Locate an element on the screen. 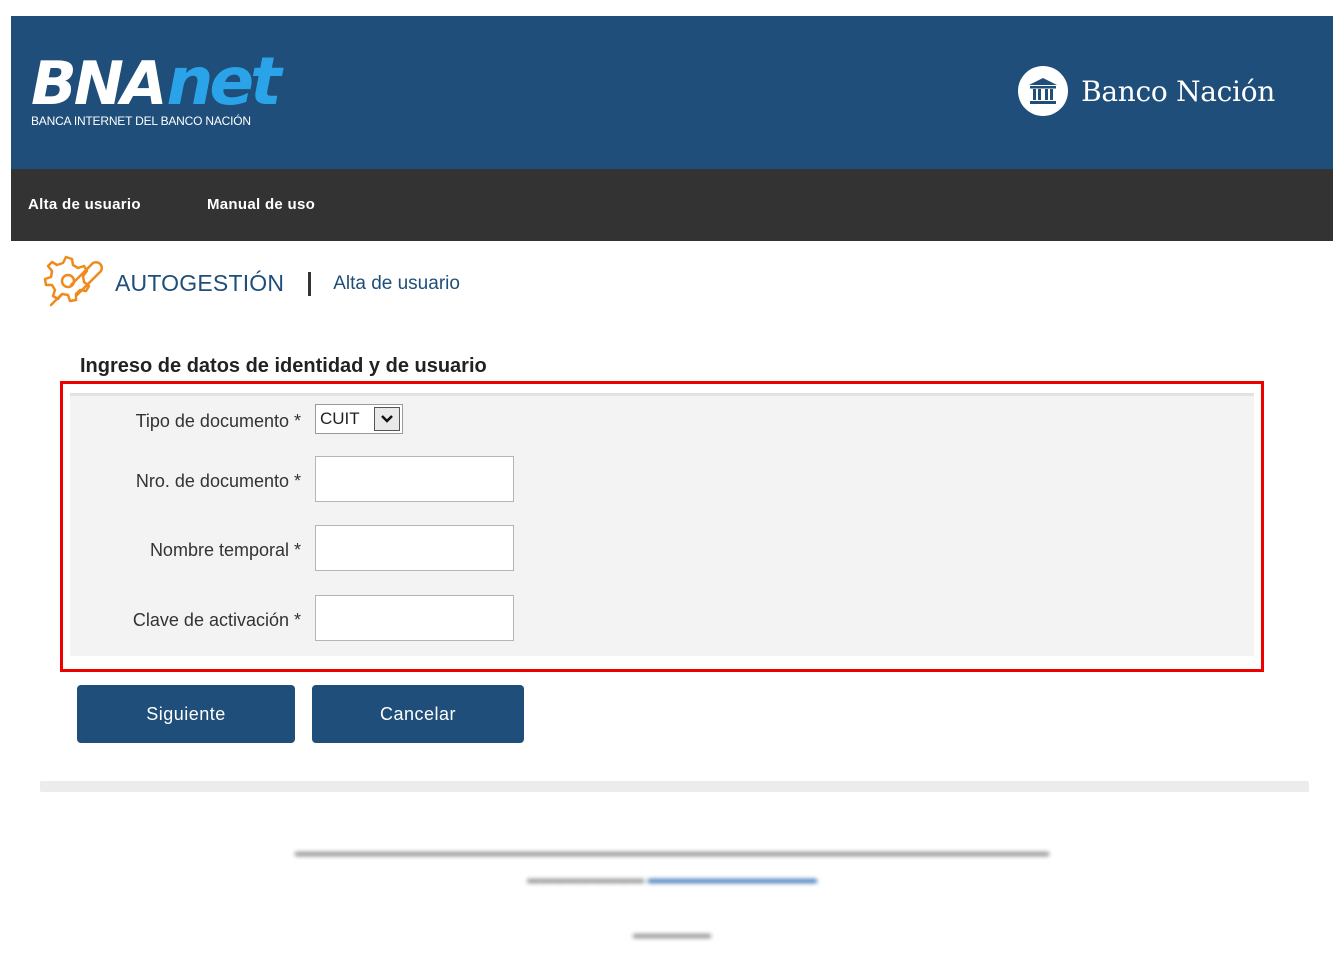  cancelar-button: Cancelar is located at coordinates (418, 714).